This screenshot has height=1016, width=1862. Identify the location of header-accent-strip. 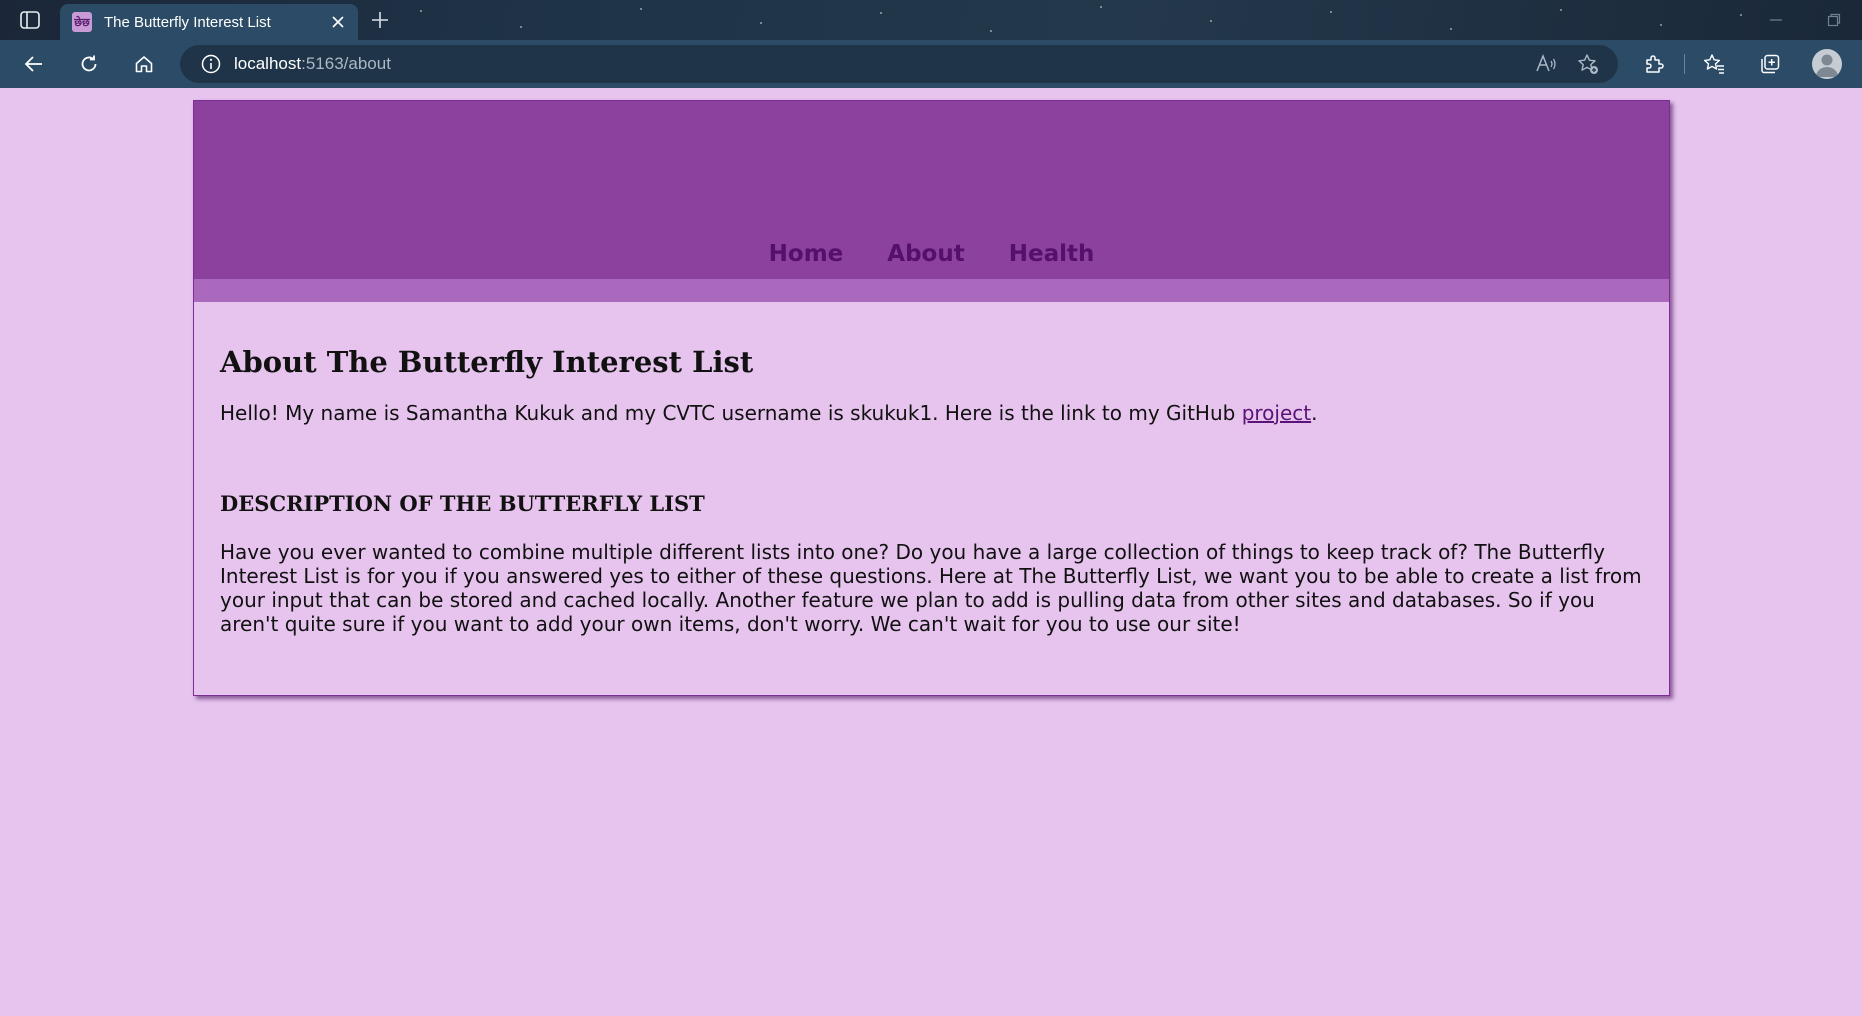
(931, 290).